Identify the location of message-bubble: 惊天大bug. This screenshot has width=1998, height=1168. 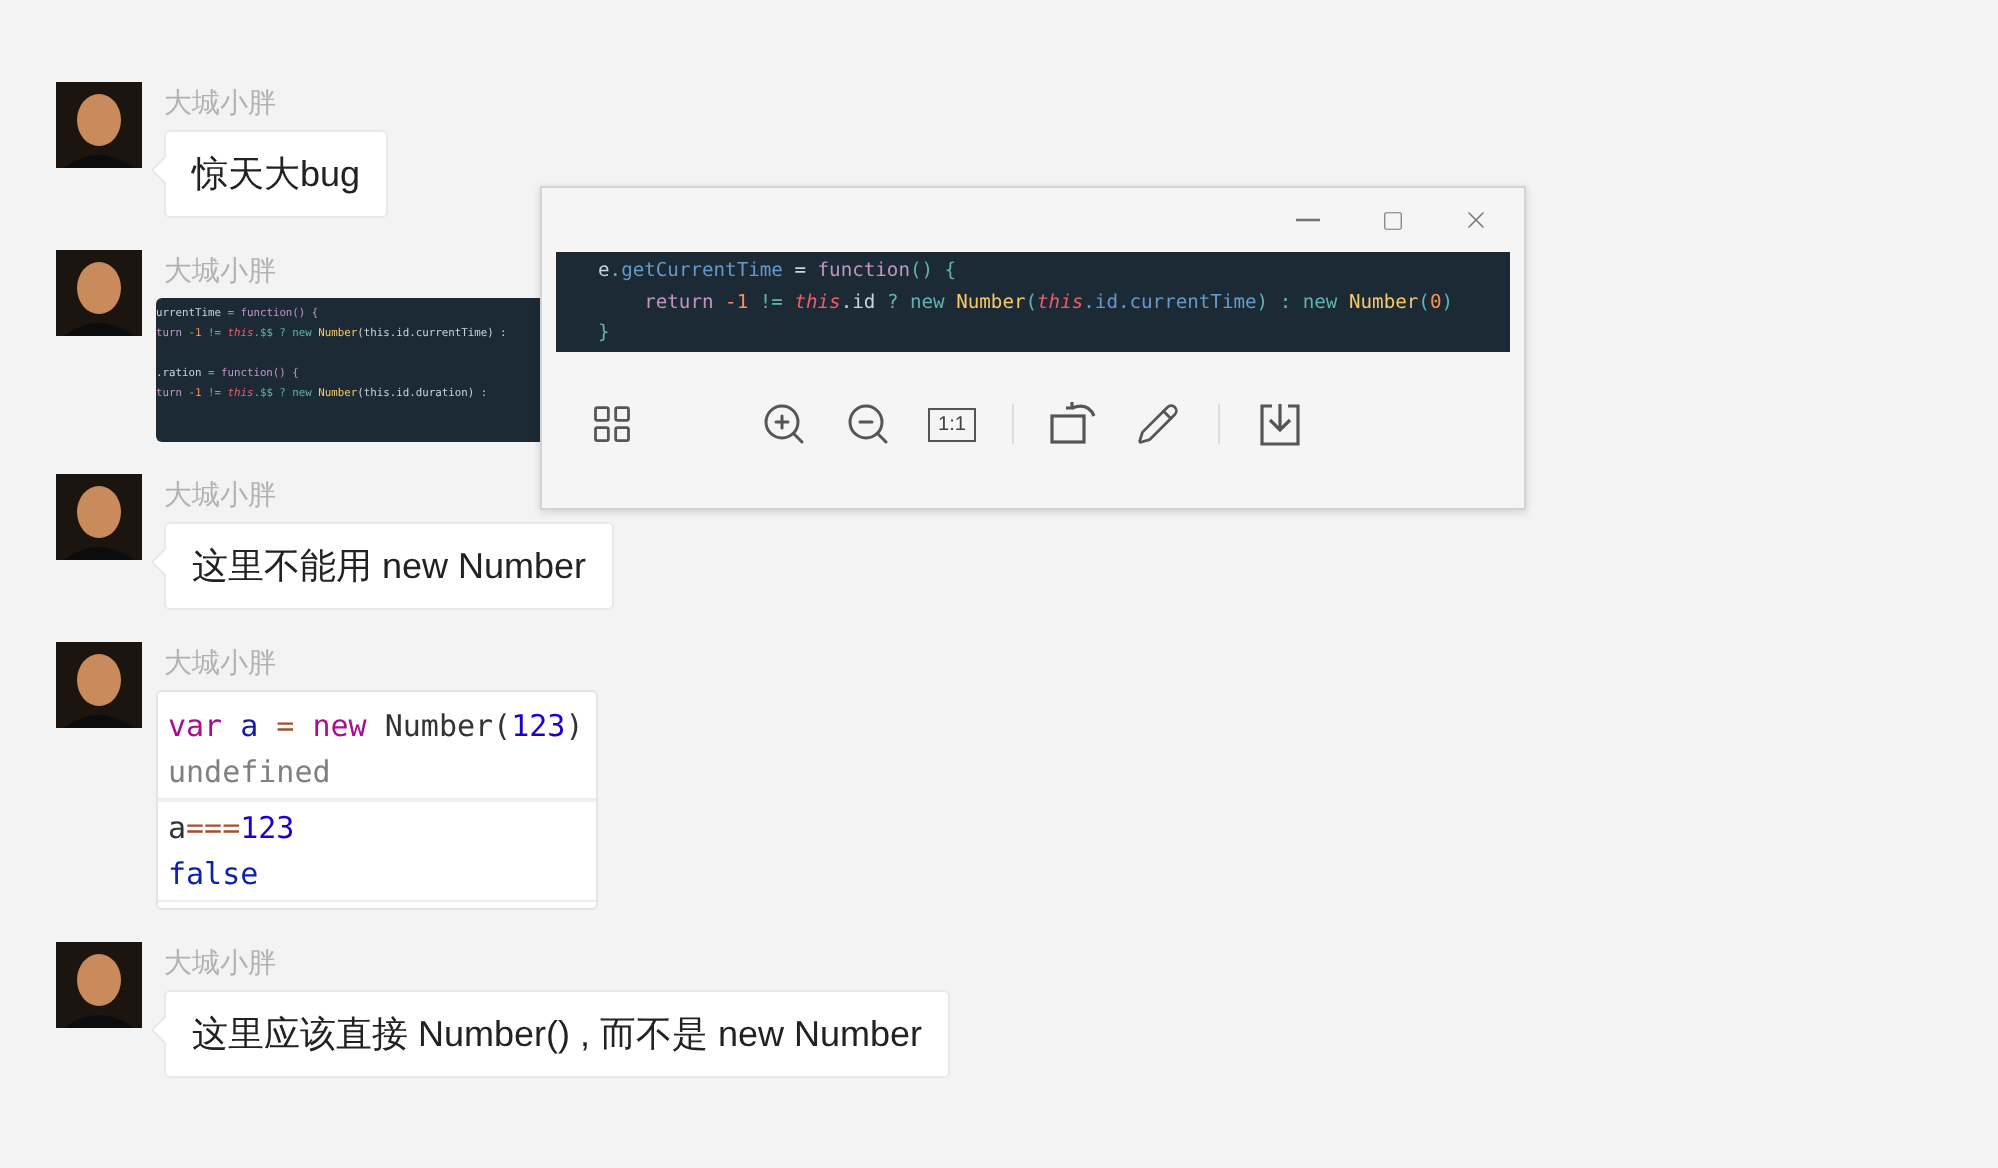
(276, 174).